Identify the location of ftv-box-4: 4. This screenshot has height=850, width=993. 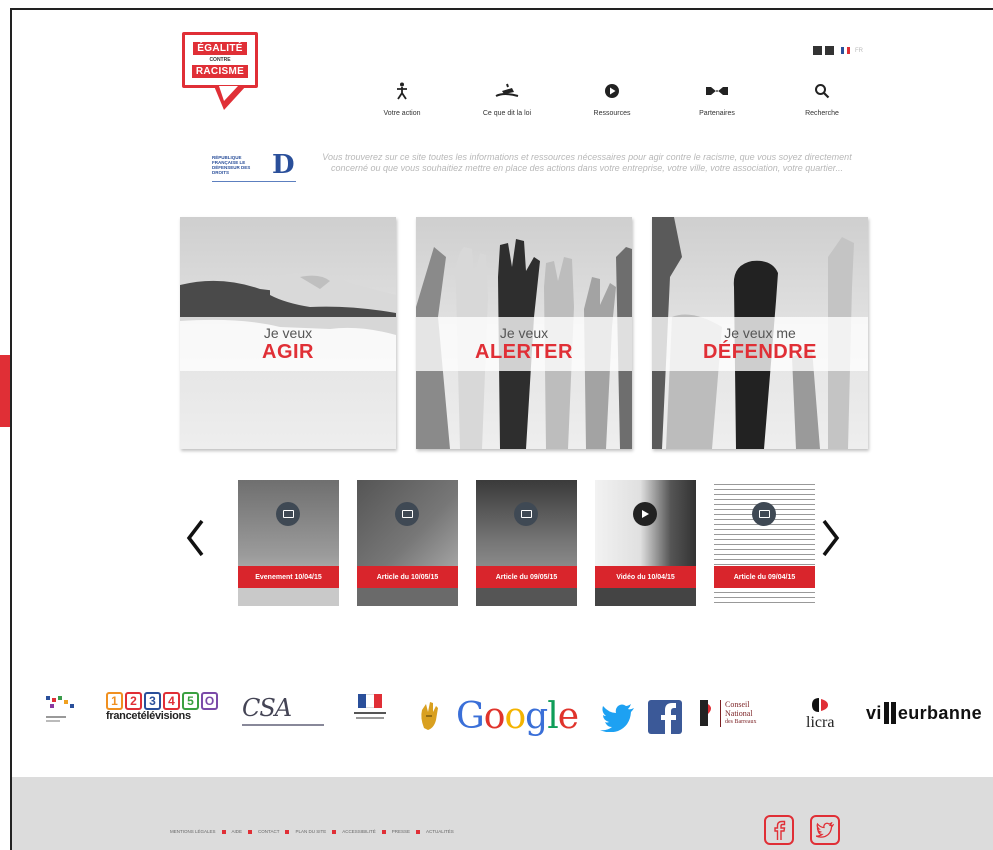
(171, 701).